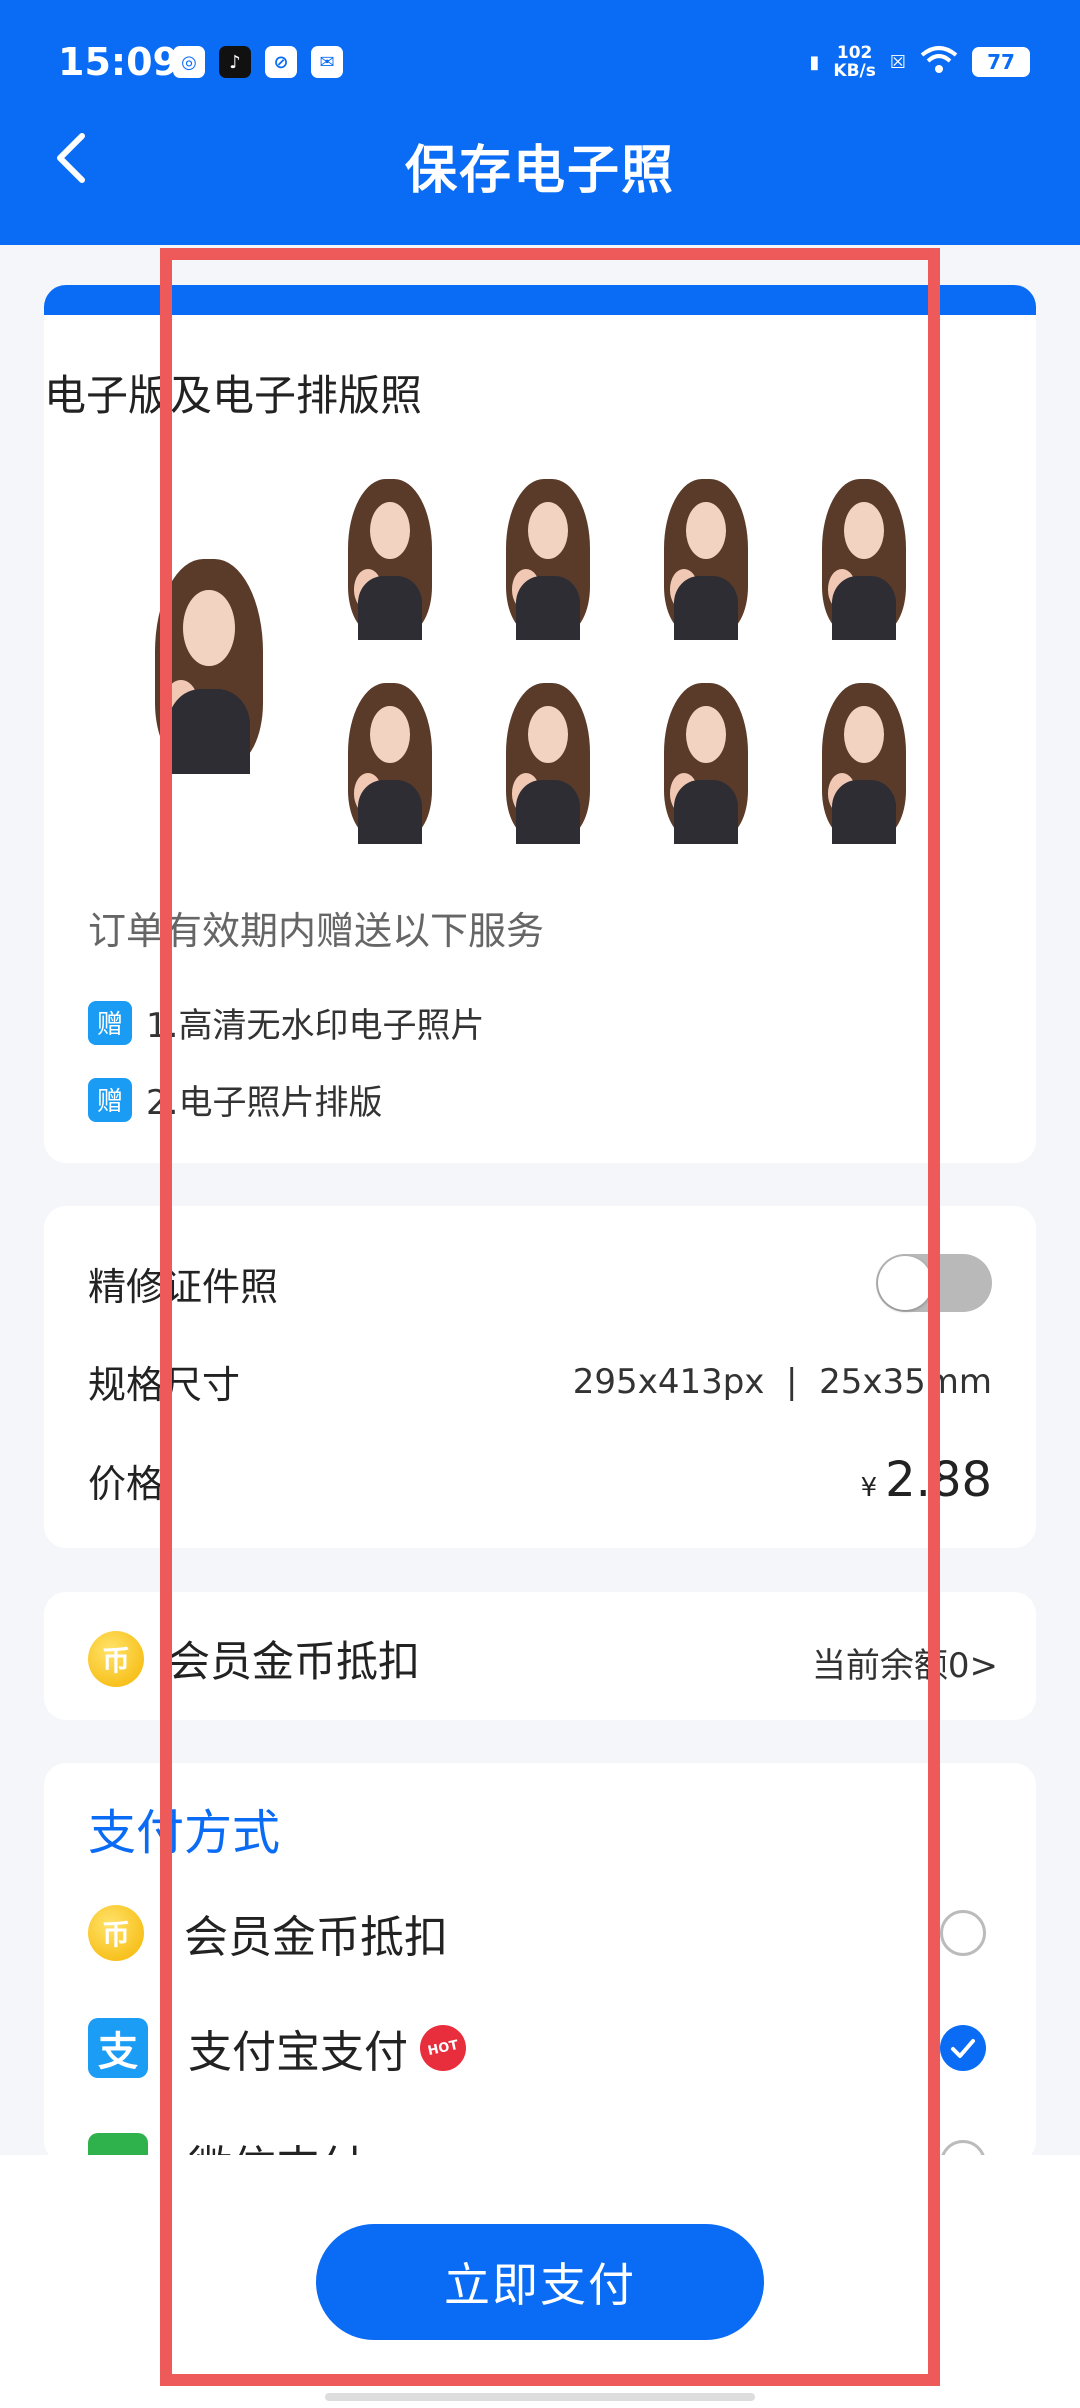 The height and width of the screenshot is (2408, 1080). Describe the element at coordinates (539, 171) in the screenshot. I see `page-title: 保存电子照` at that location.